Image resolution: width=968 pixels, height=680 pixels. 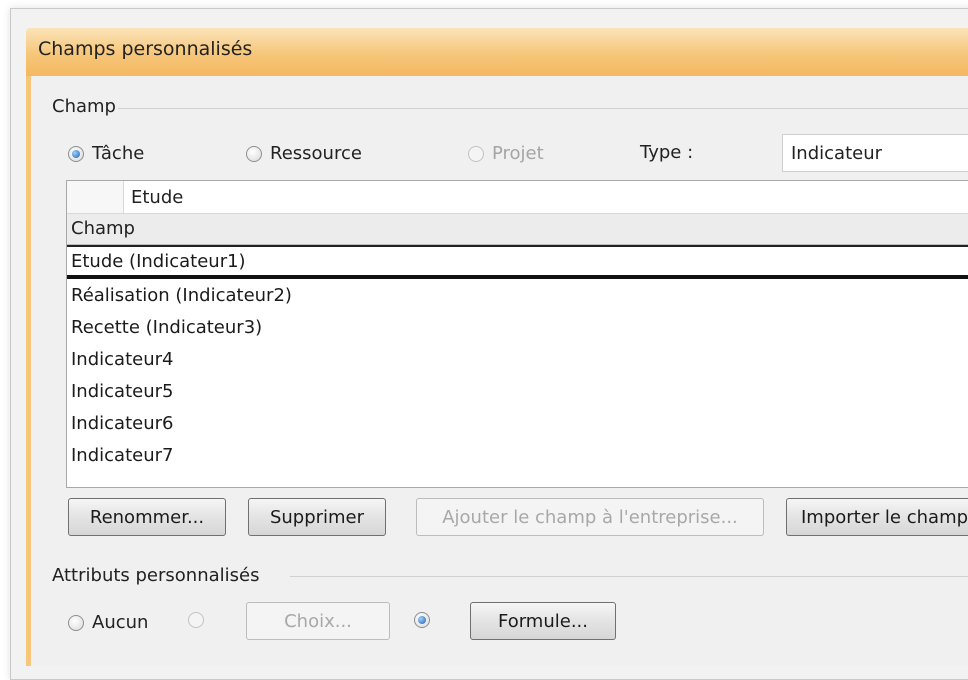 I want to click on field-list-row: Recette (Indicateur3), so click(x=517, y=329).